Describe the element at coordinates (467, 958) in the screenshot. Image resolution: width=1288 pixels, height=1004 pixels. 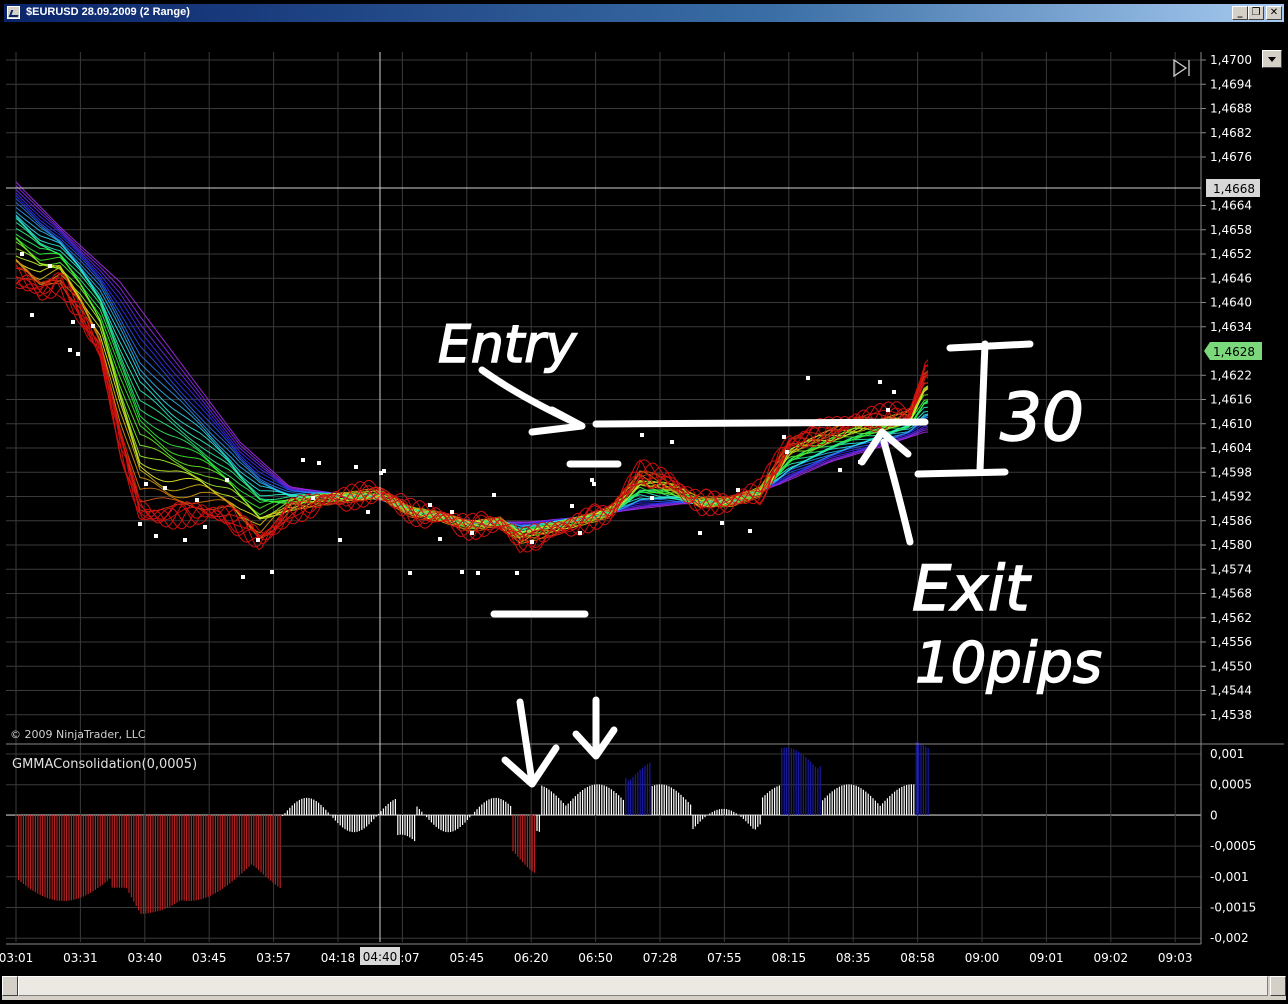
I see `time-tick-label: 05:45` at that location.